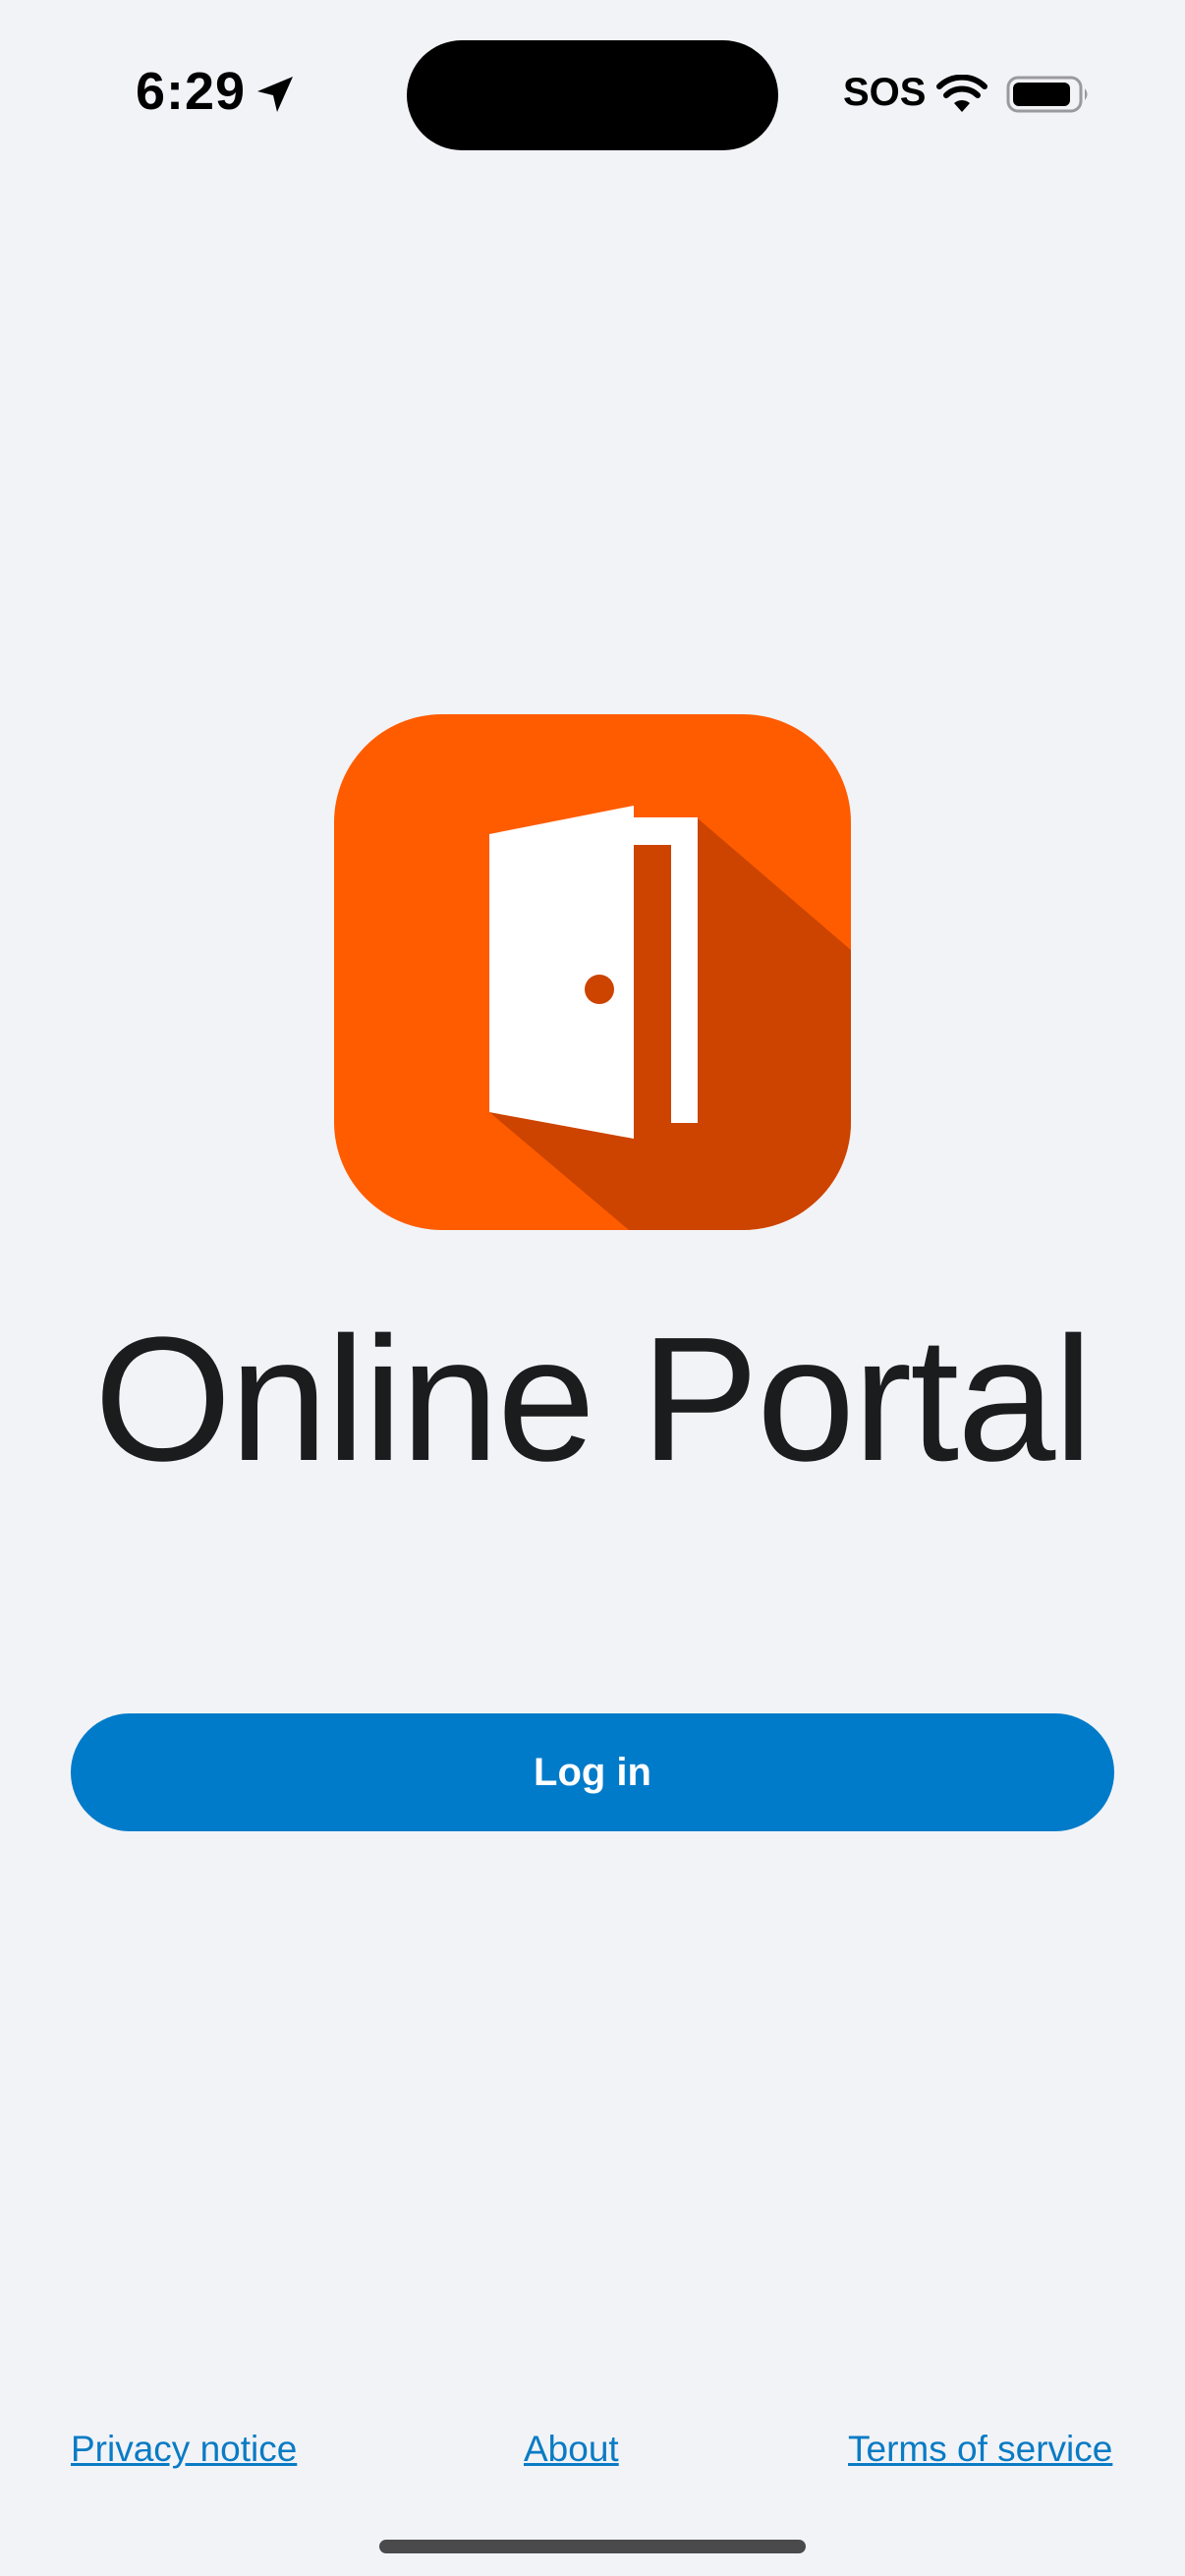  Describe the element at coordinates (184, 2449) in the screenshot. I see `privacy-notice-link: Privacy notice` at that location.